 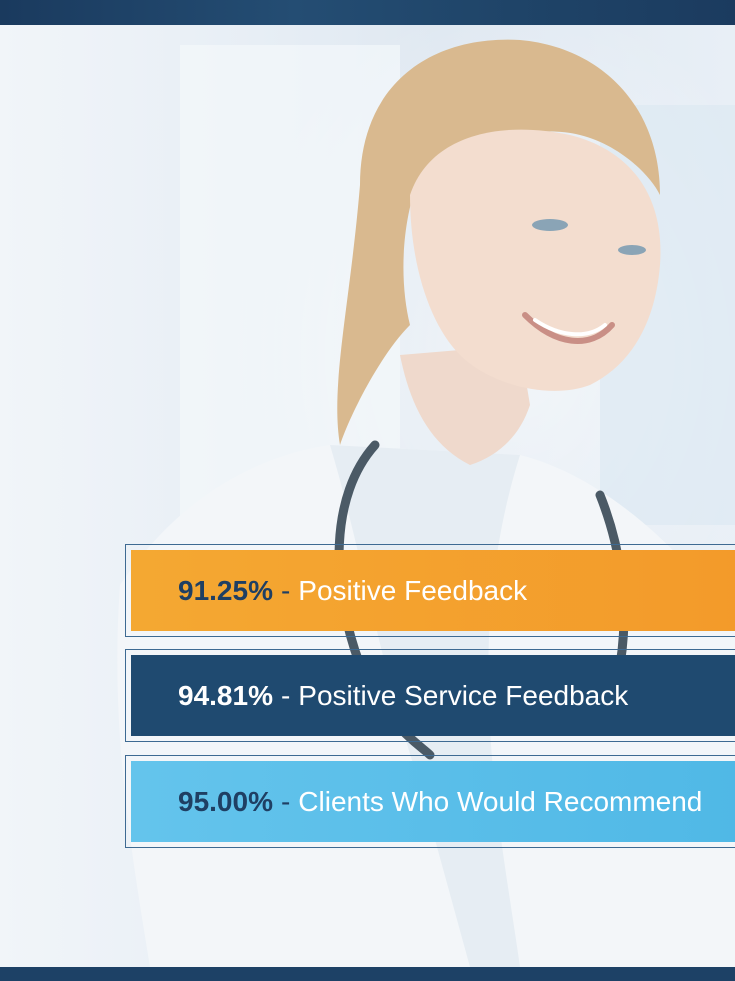 What do you see at coordinates (413, 590) in the screenshot?
I see `stat-label: Positive Feedback` at bounding box center [413, 590].